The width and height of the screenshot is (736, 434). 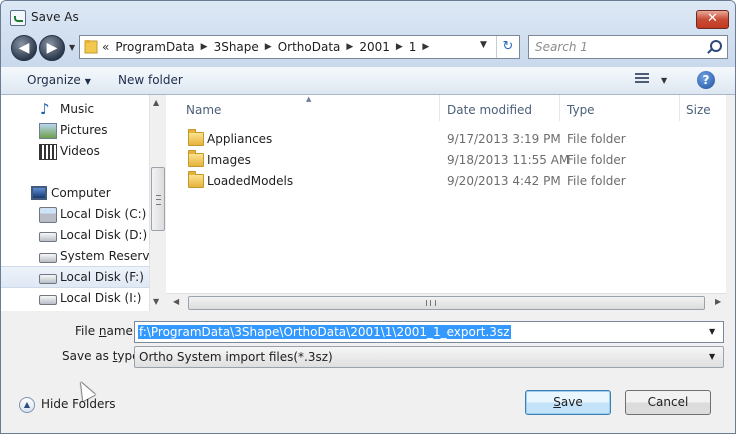 I want to click on hide-folders-label: Hide Folders, so click(x=78, y=404).